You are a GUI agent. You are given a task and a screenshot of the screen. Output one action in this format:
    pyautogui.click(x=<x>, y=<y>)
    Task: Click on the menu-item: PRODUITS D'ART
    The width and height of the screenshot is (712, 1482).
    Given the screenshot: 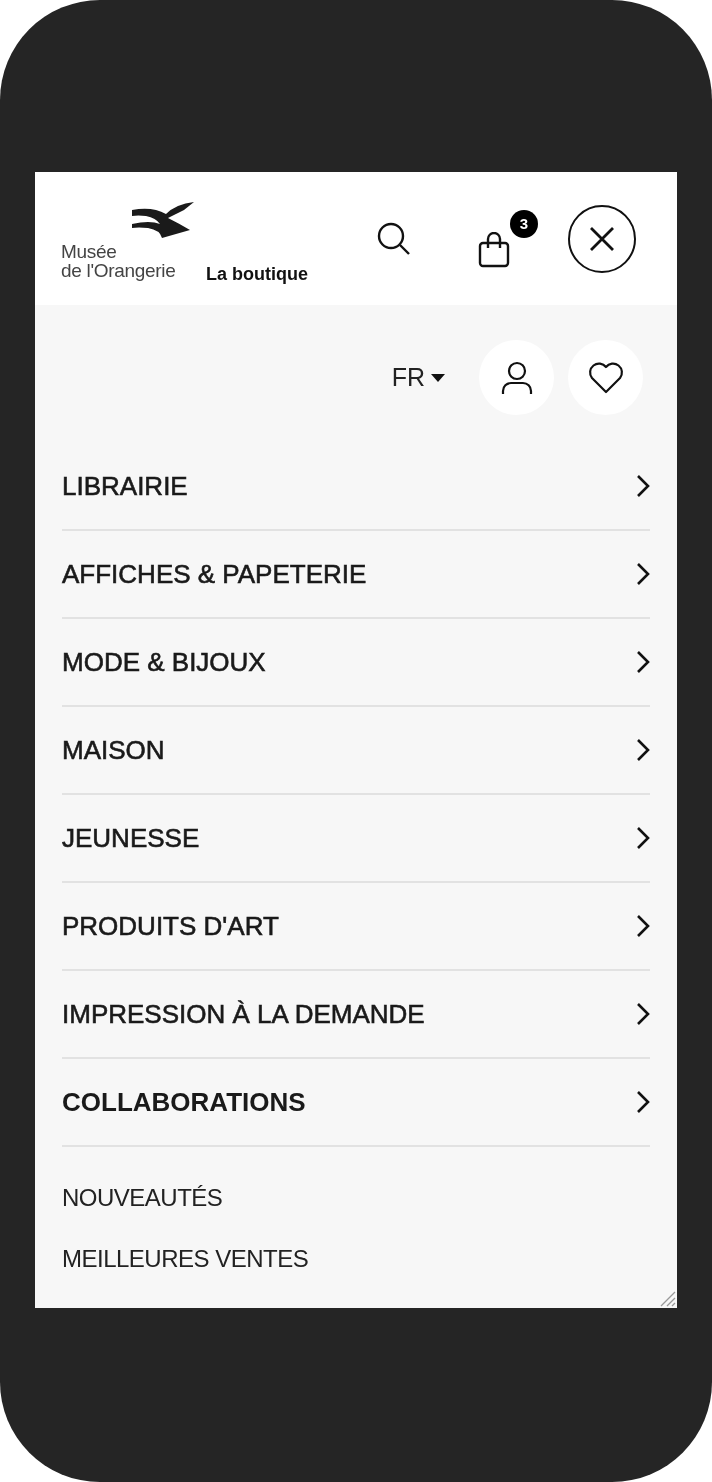 What is the action you would take?
    pyautogui.click(x=356, y=927)
    